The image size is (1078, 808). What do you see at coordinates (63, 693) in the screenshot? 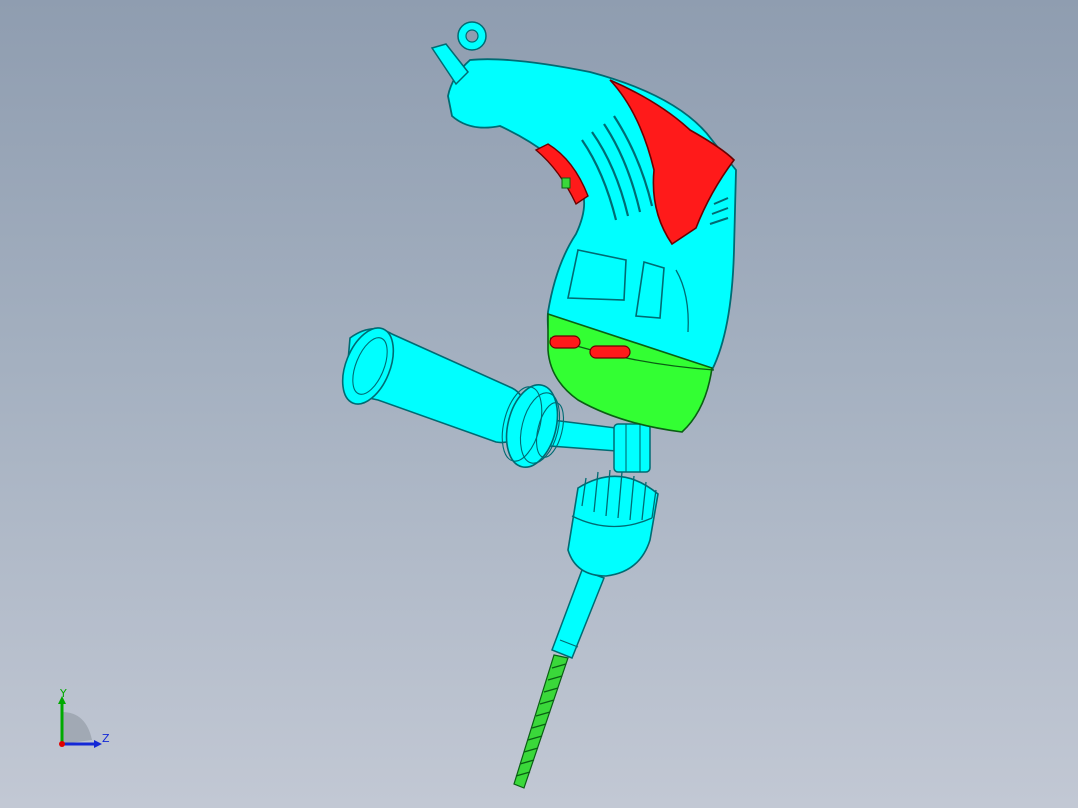
I see `triad-y-label: Y` at bounding box center [63, 693].